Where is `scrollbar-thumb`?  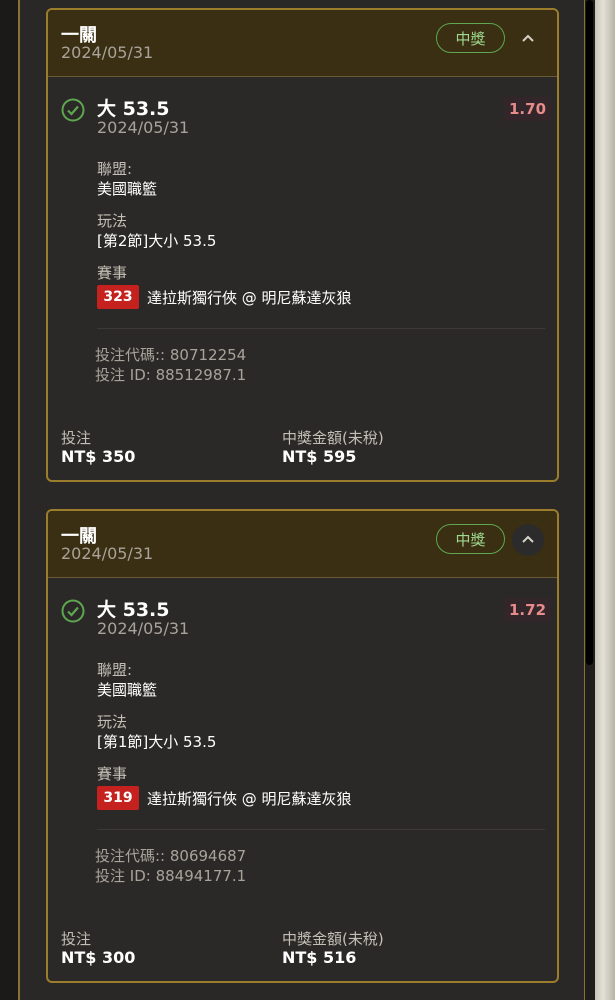 scrollbar-thumb is located at coordinates (589, 332).